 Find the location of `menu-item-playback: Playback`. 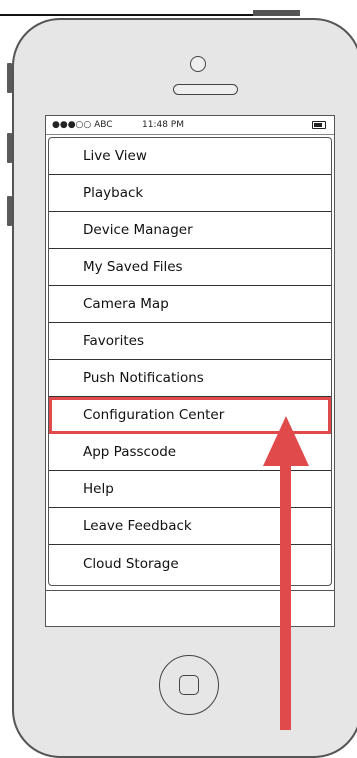

menu-item-playback: Playback is located at coordinates (190, 193).